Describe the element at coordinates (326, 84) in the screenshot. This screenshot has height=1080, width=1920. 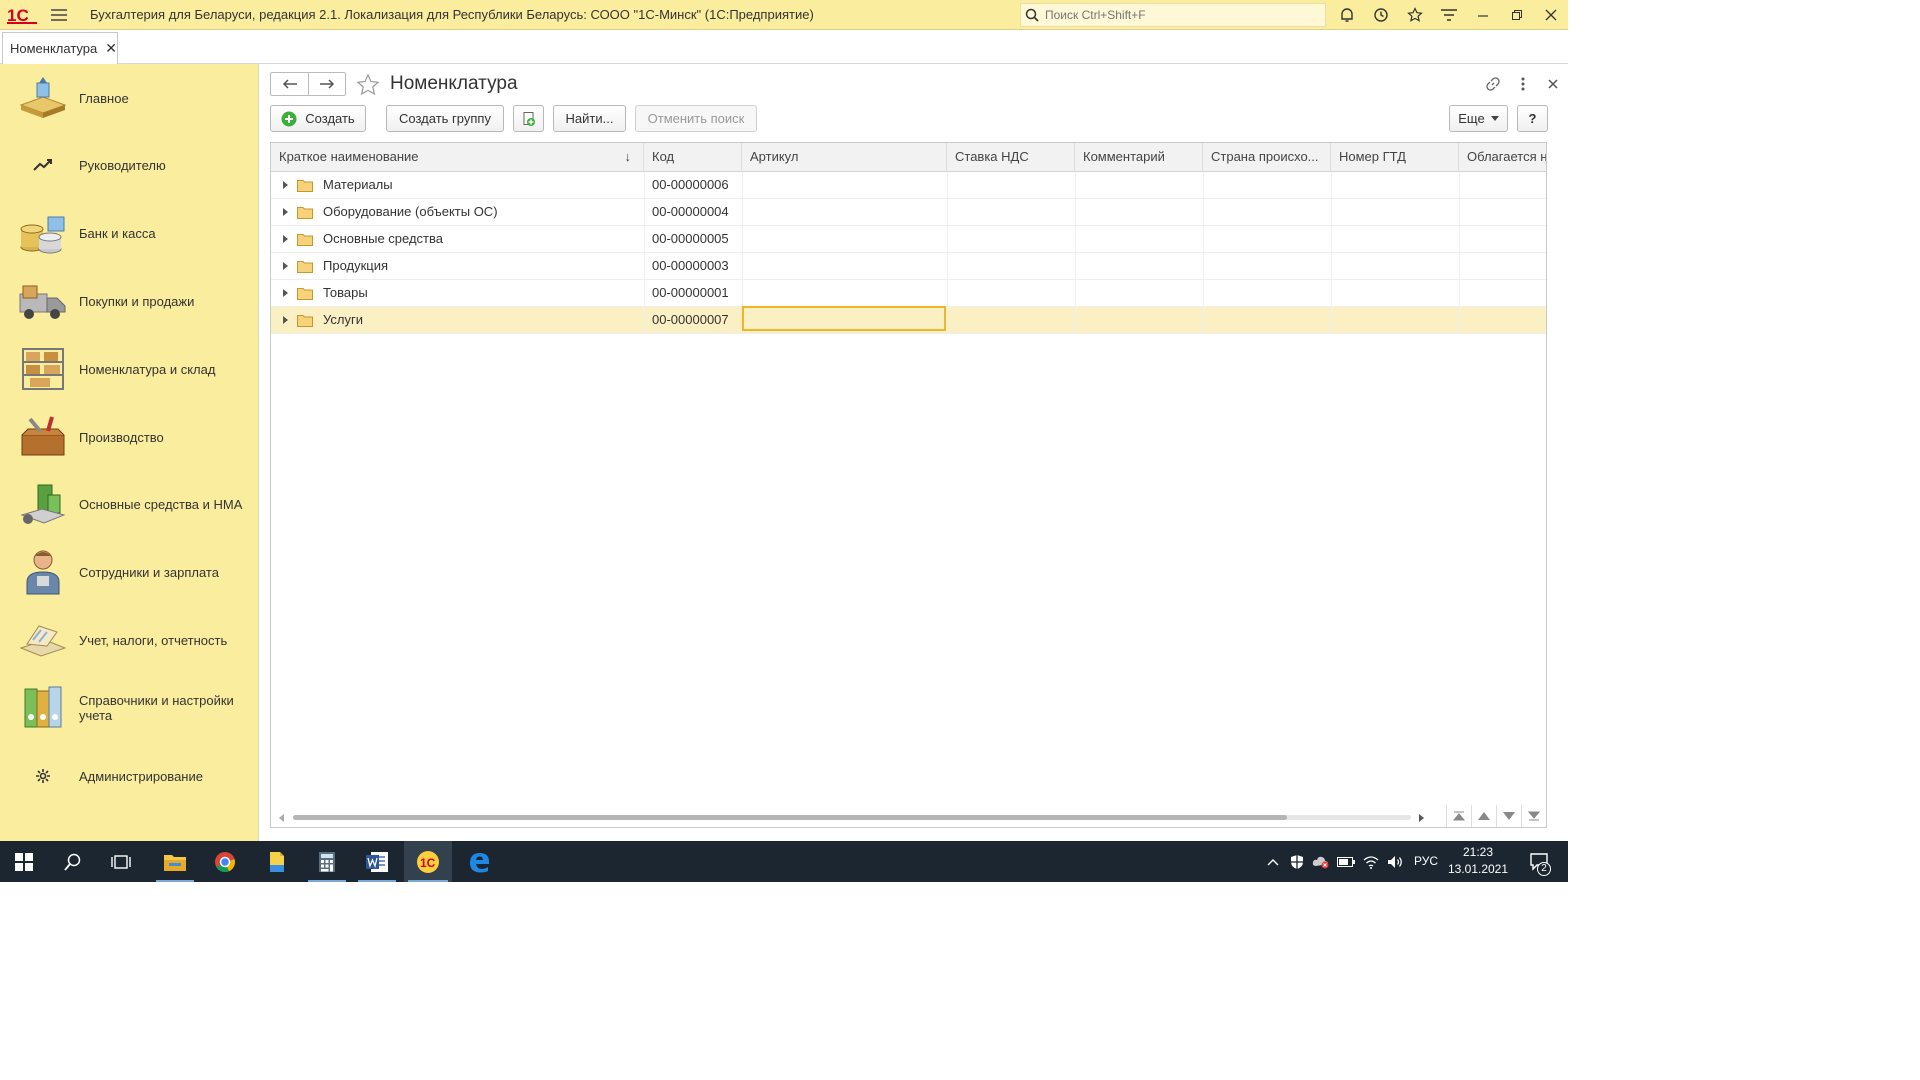
I see `forward-arrow-icon` at that location.